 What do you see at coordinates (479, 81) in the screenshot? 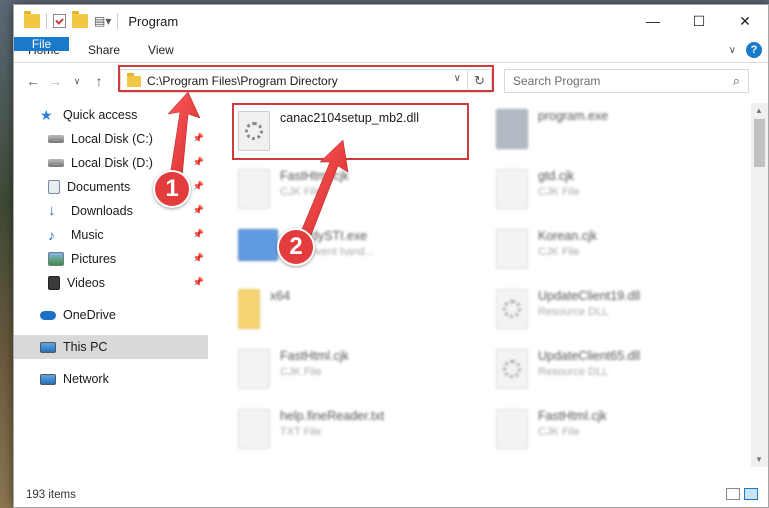
I see `refresh-icon: ↻` at bounding box center [479, 81].